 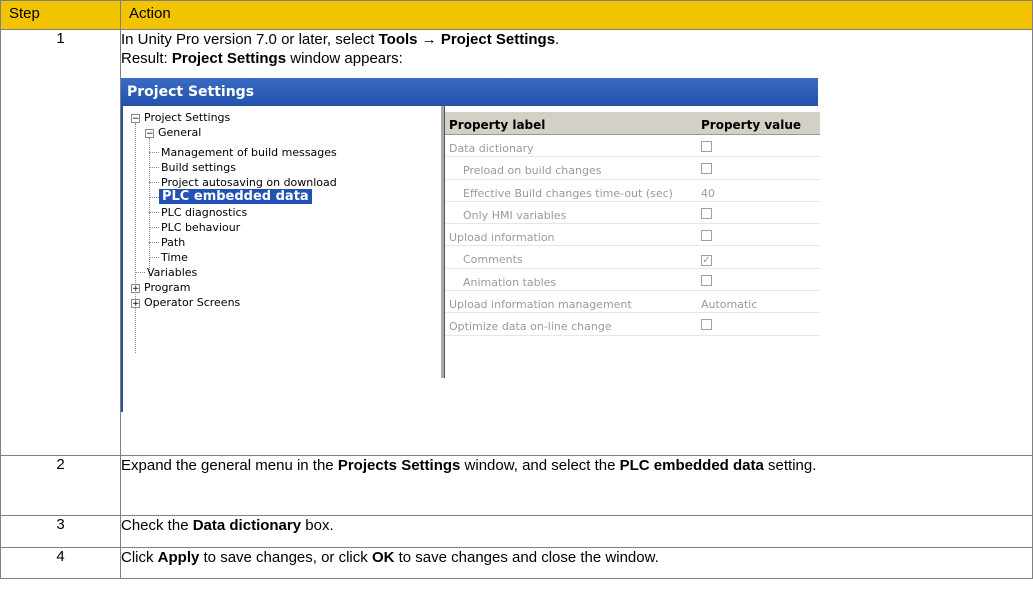 I want to click on tree-item: Path, so click(x=173, y=242).